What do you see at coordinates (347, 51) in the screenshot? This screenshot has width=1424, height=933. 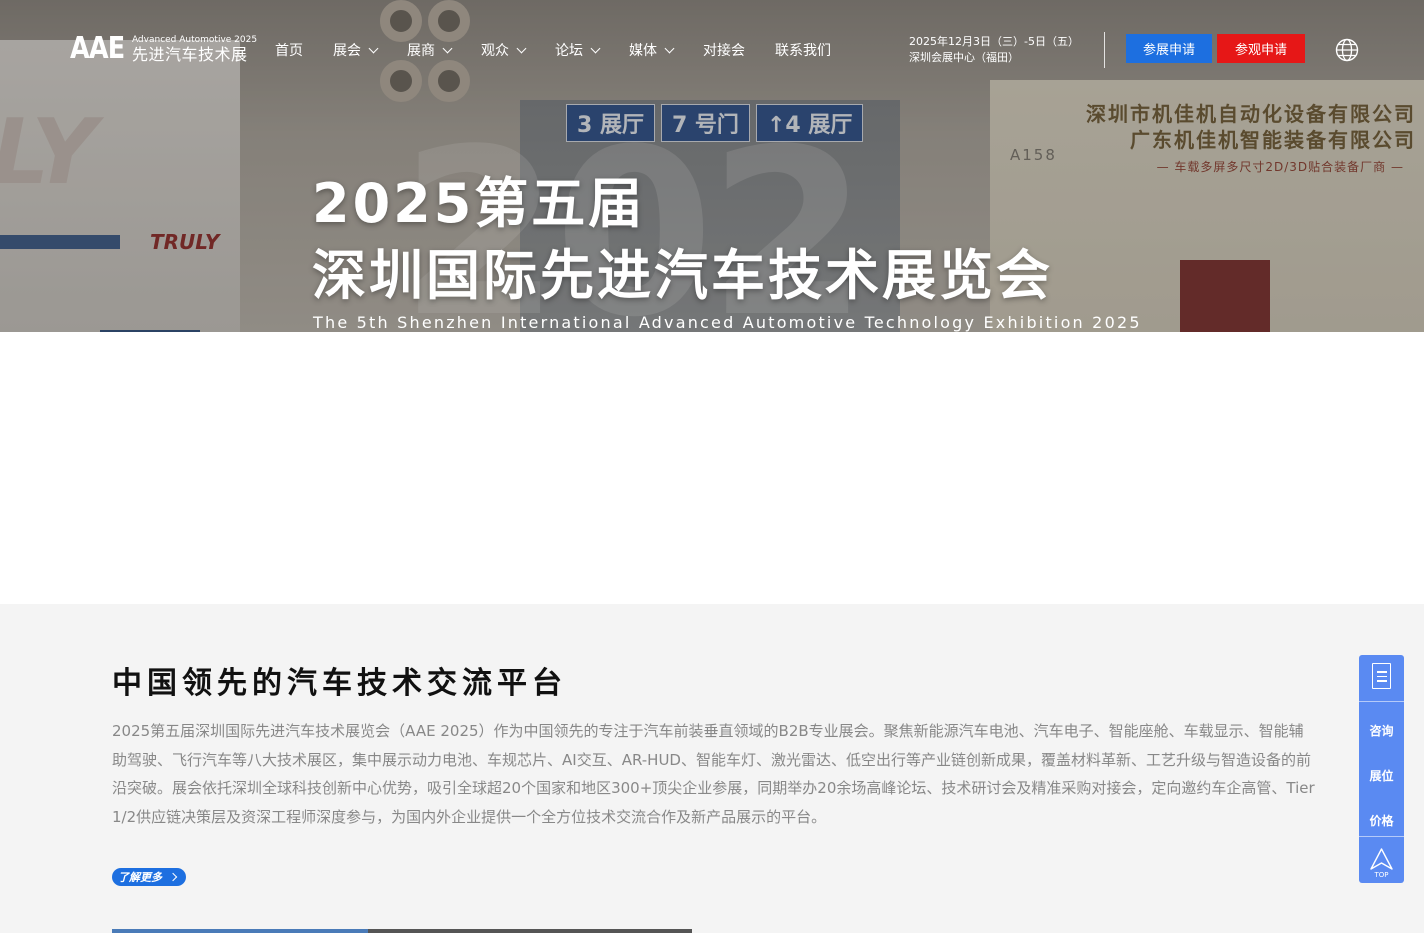 I see `nav-item-label: 展会` at bounding box center [347, 51].